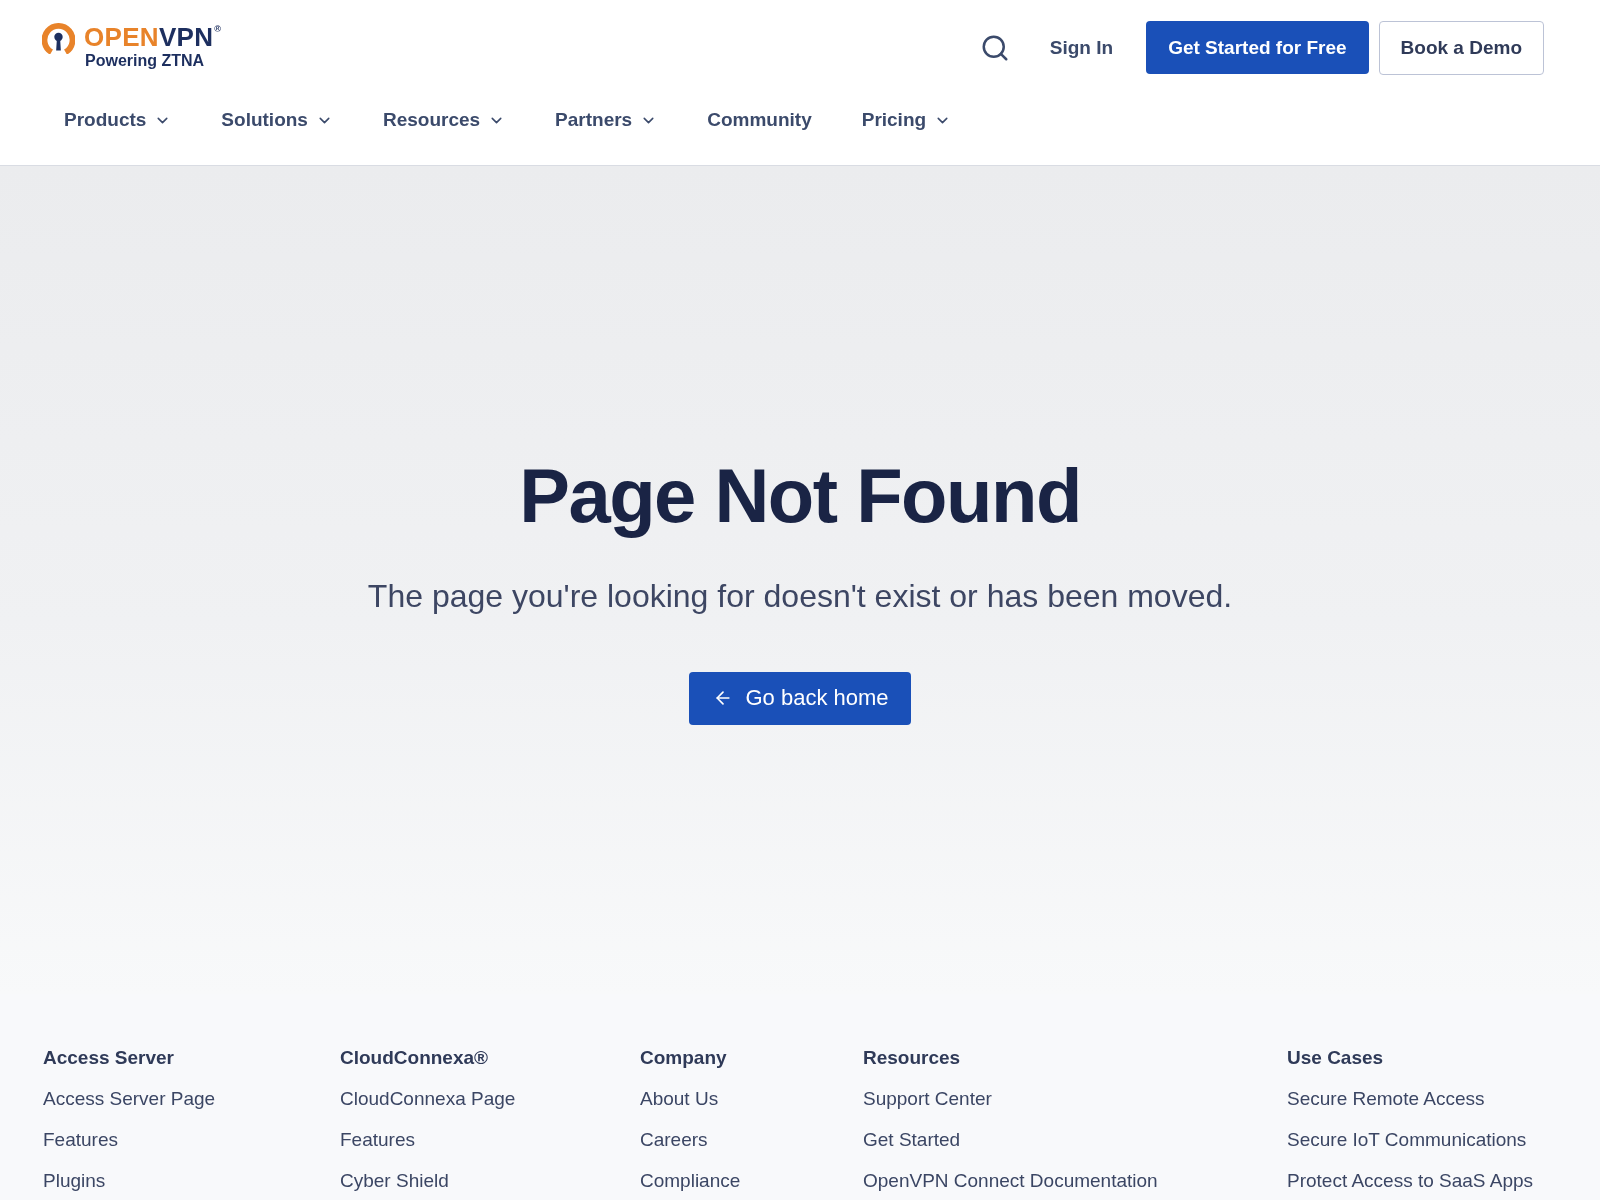 Image resolution: width=1600 pixels, height=1200 pixels. What do you see at coordinates (277, 120) in the screenshot?
I see `nav-menu-item: Solutions` at bounding box center [277, 120].